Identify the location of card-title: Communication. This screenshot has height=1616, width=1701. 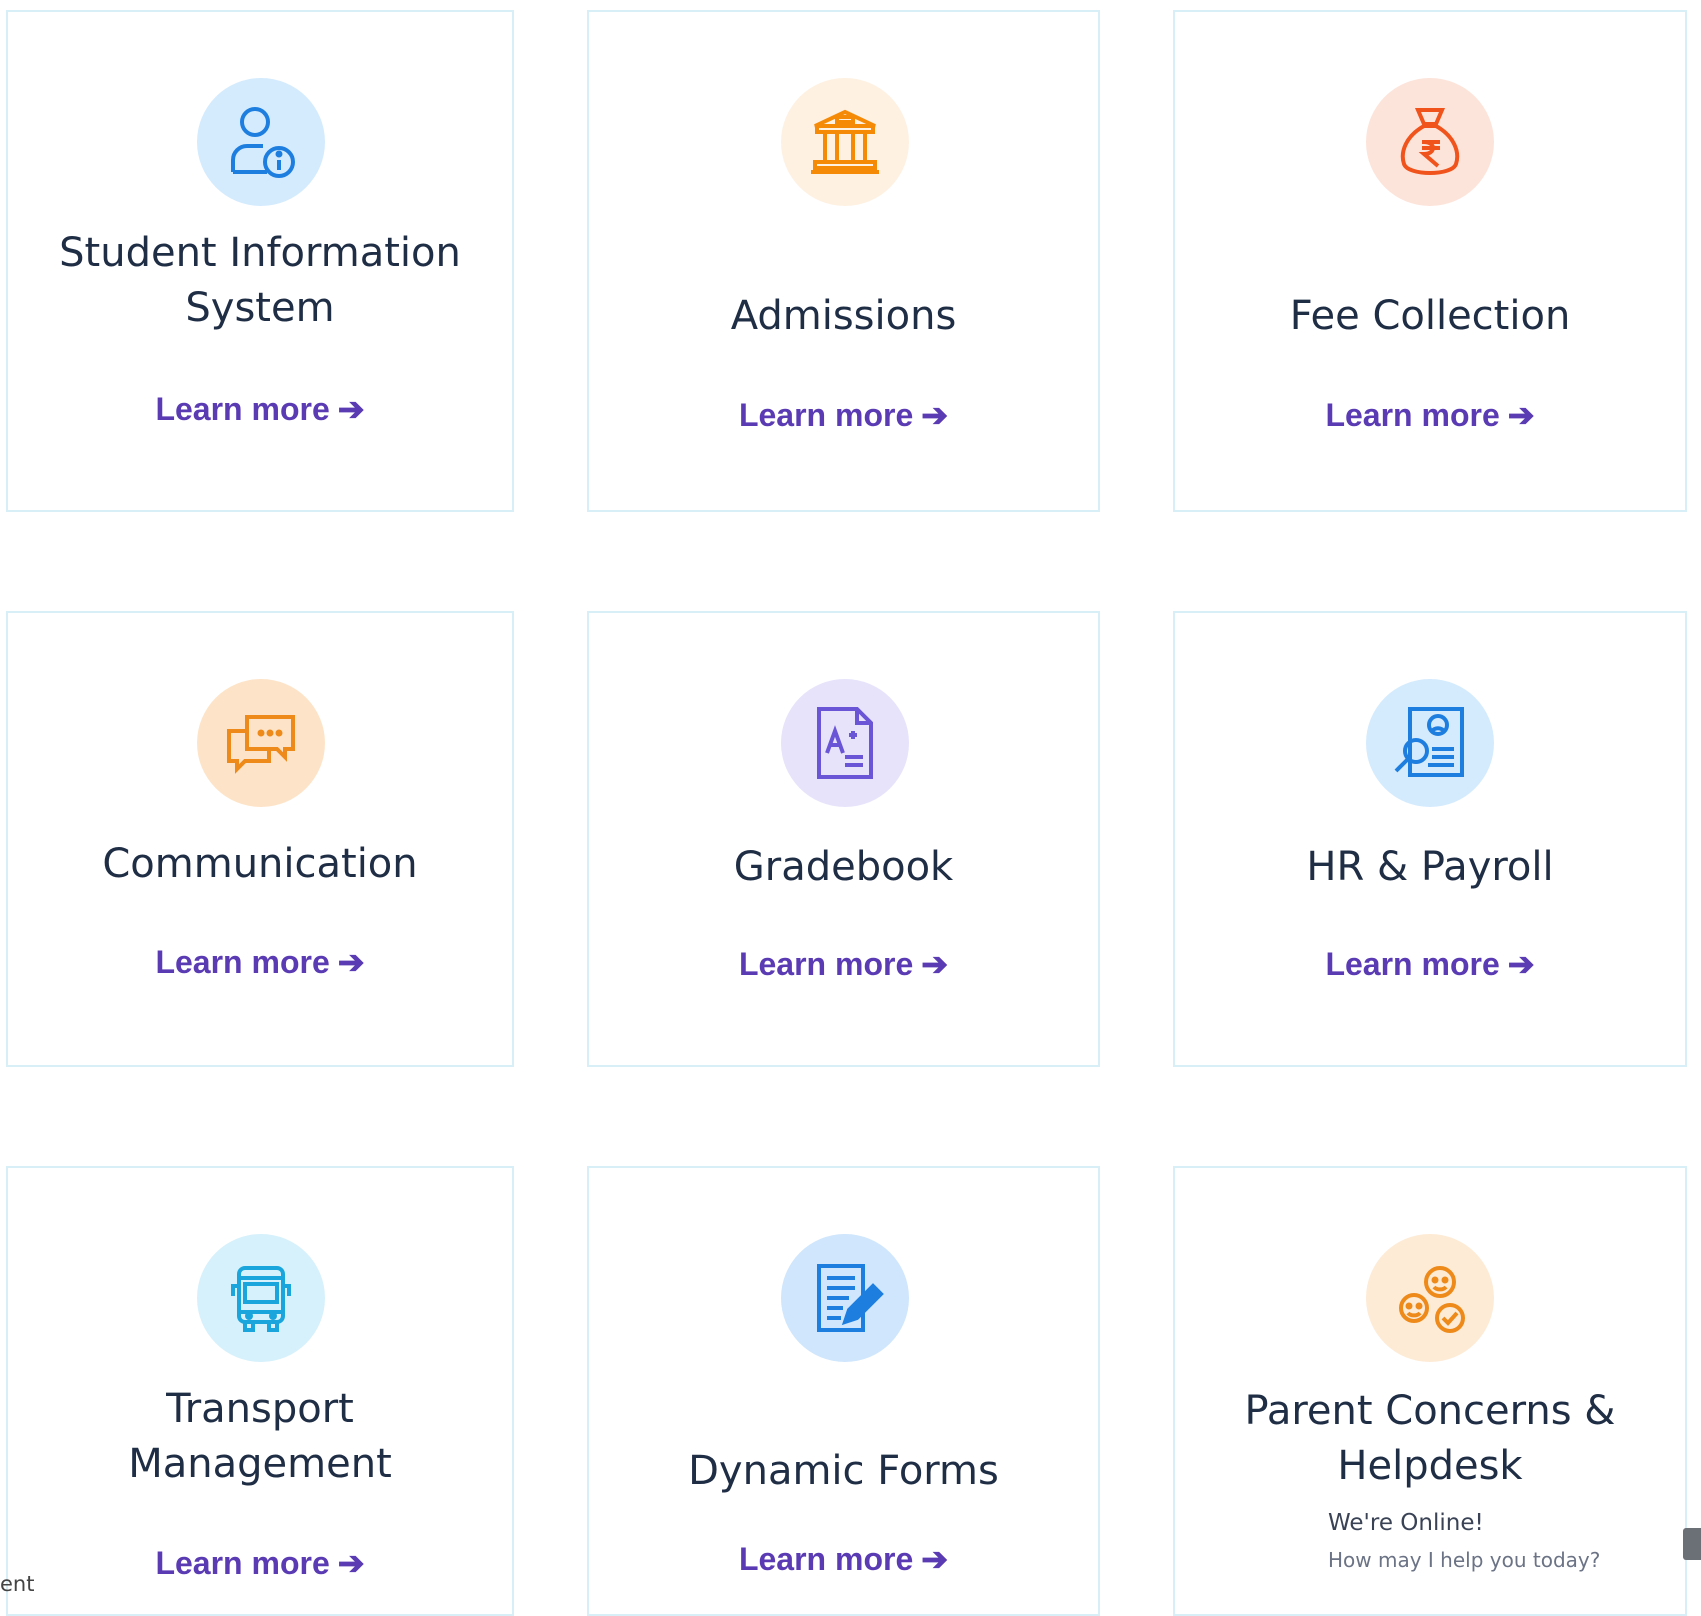
(260, 864).